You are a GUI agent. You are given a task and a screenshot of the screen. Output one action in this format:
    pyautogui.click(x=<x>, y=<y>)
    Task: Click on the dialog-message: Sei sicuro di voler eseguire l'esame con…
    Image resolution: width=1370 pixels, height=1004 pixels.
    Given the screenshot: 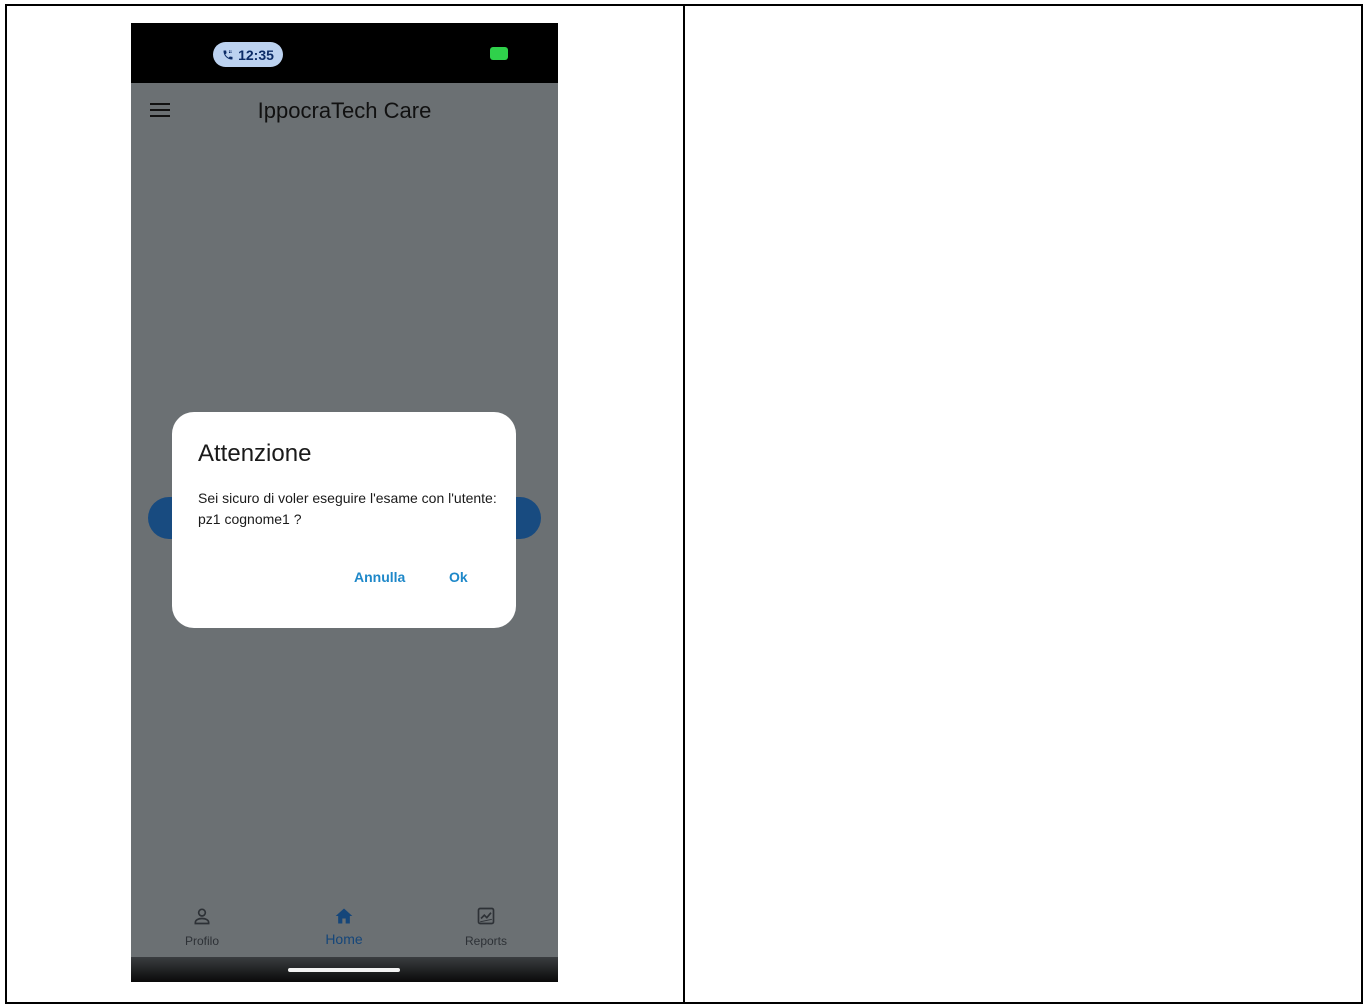 What is the action you would take?
    pyautogui.click(x=347, y=508)
    